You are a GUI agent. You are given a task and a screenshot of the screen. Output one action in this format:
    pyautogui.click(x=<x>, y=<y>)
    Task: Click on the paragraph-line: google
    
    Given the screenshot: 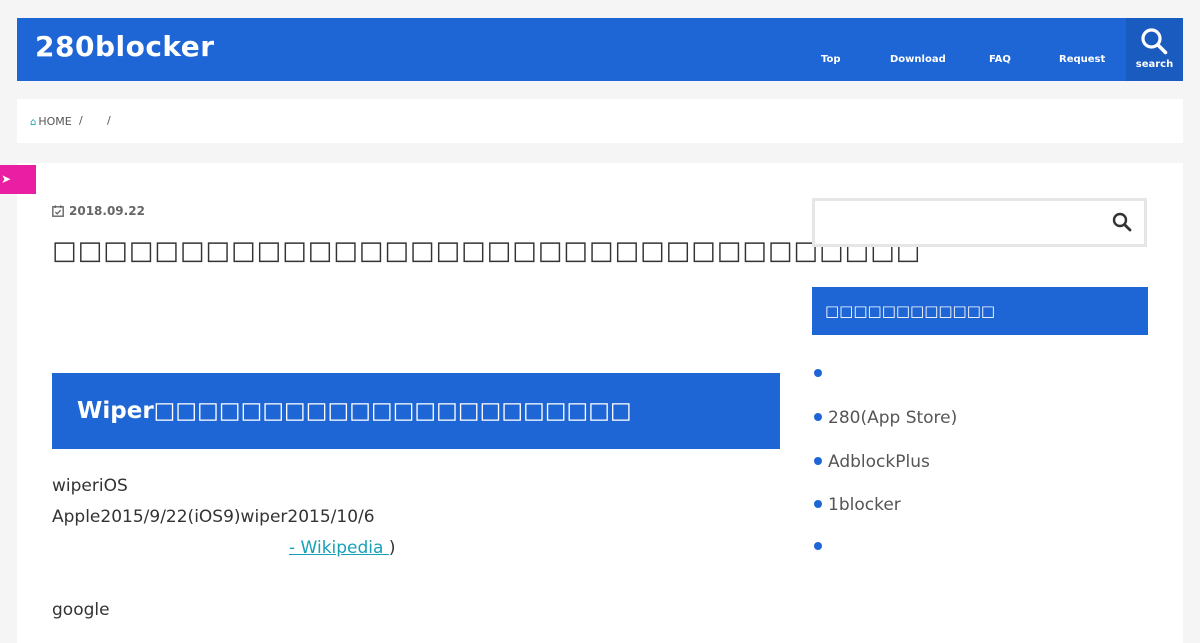 What is the action you would take?
    pyautogui.click(x=81, y=610)
    